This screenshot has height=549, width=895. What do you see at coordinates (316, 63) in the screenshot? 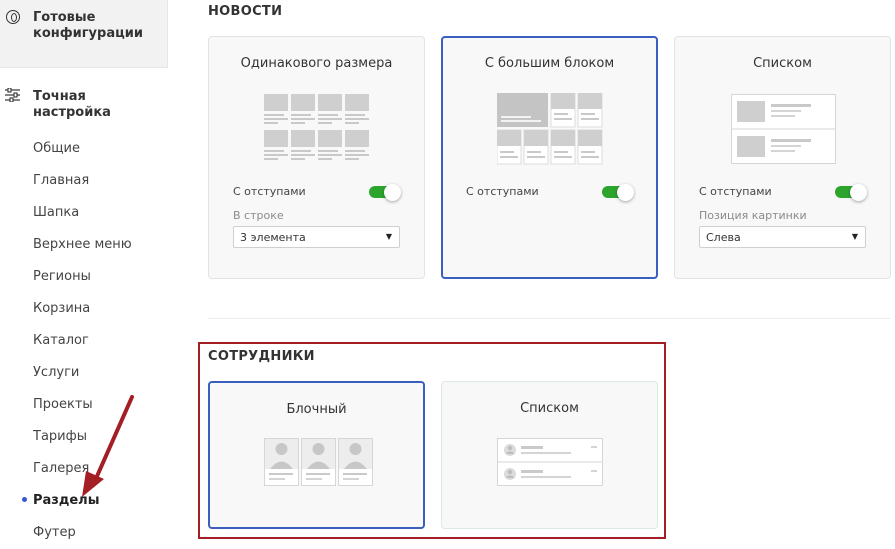
I see `card-title: Одинакового размера` at bounding box center [316, 63].